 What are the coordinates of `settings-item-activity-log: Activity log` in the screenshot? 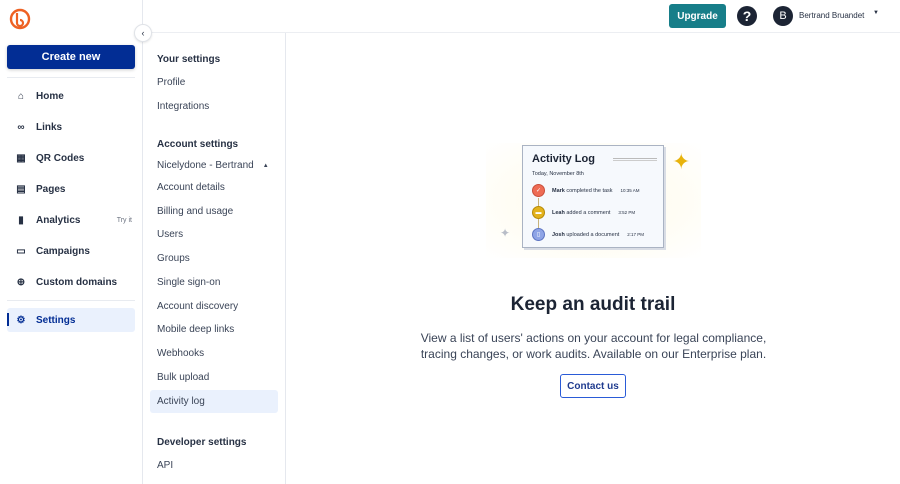 It's located at (214, 401).